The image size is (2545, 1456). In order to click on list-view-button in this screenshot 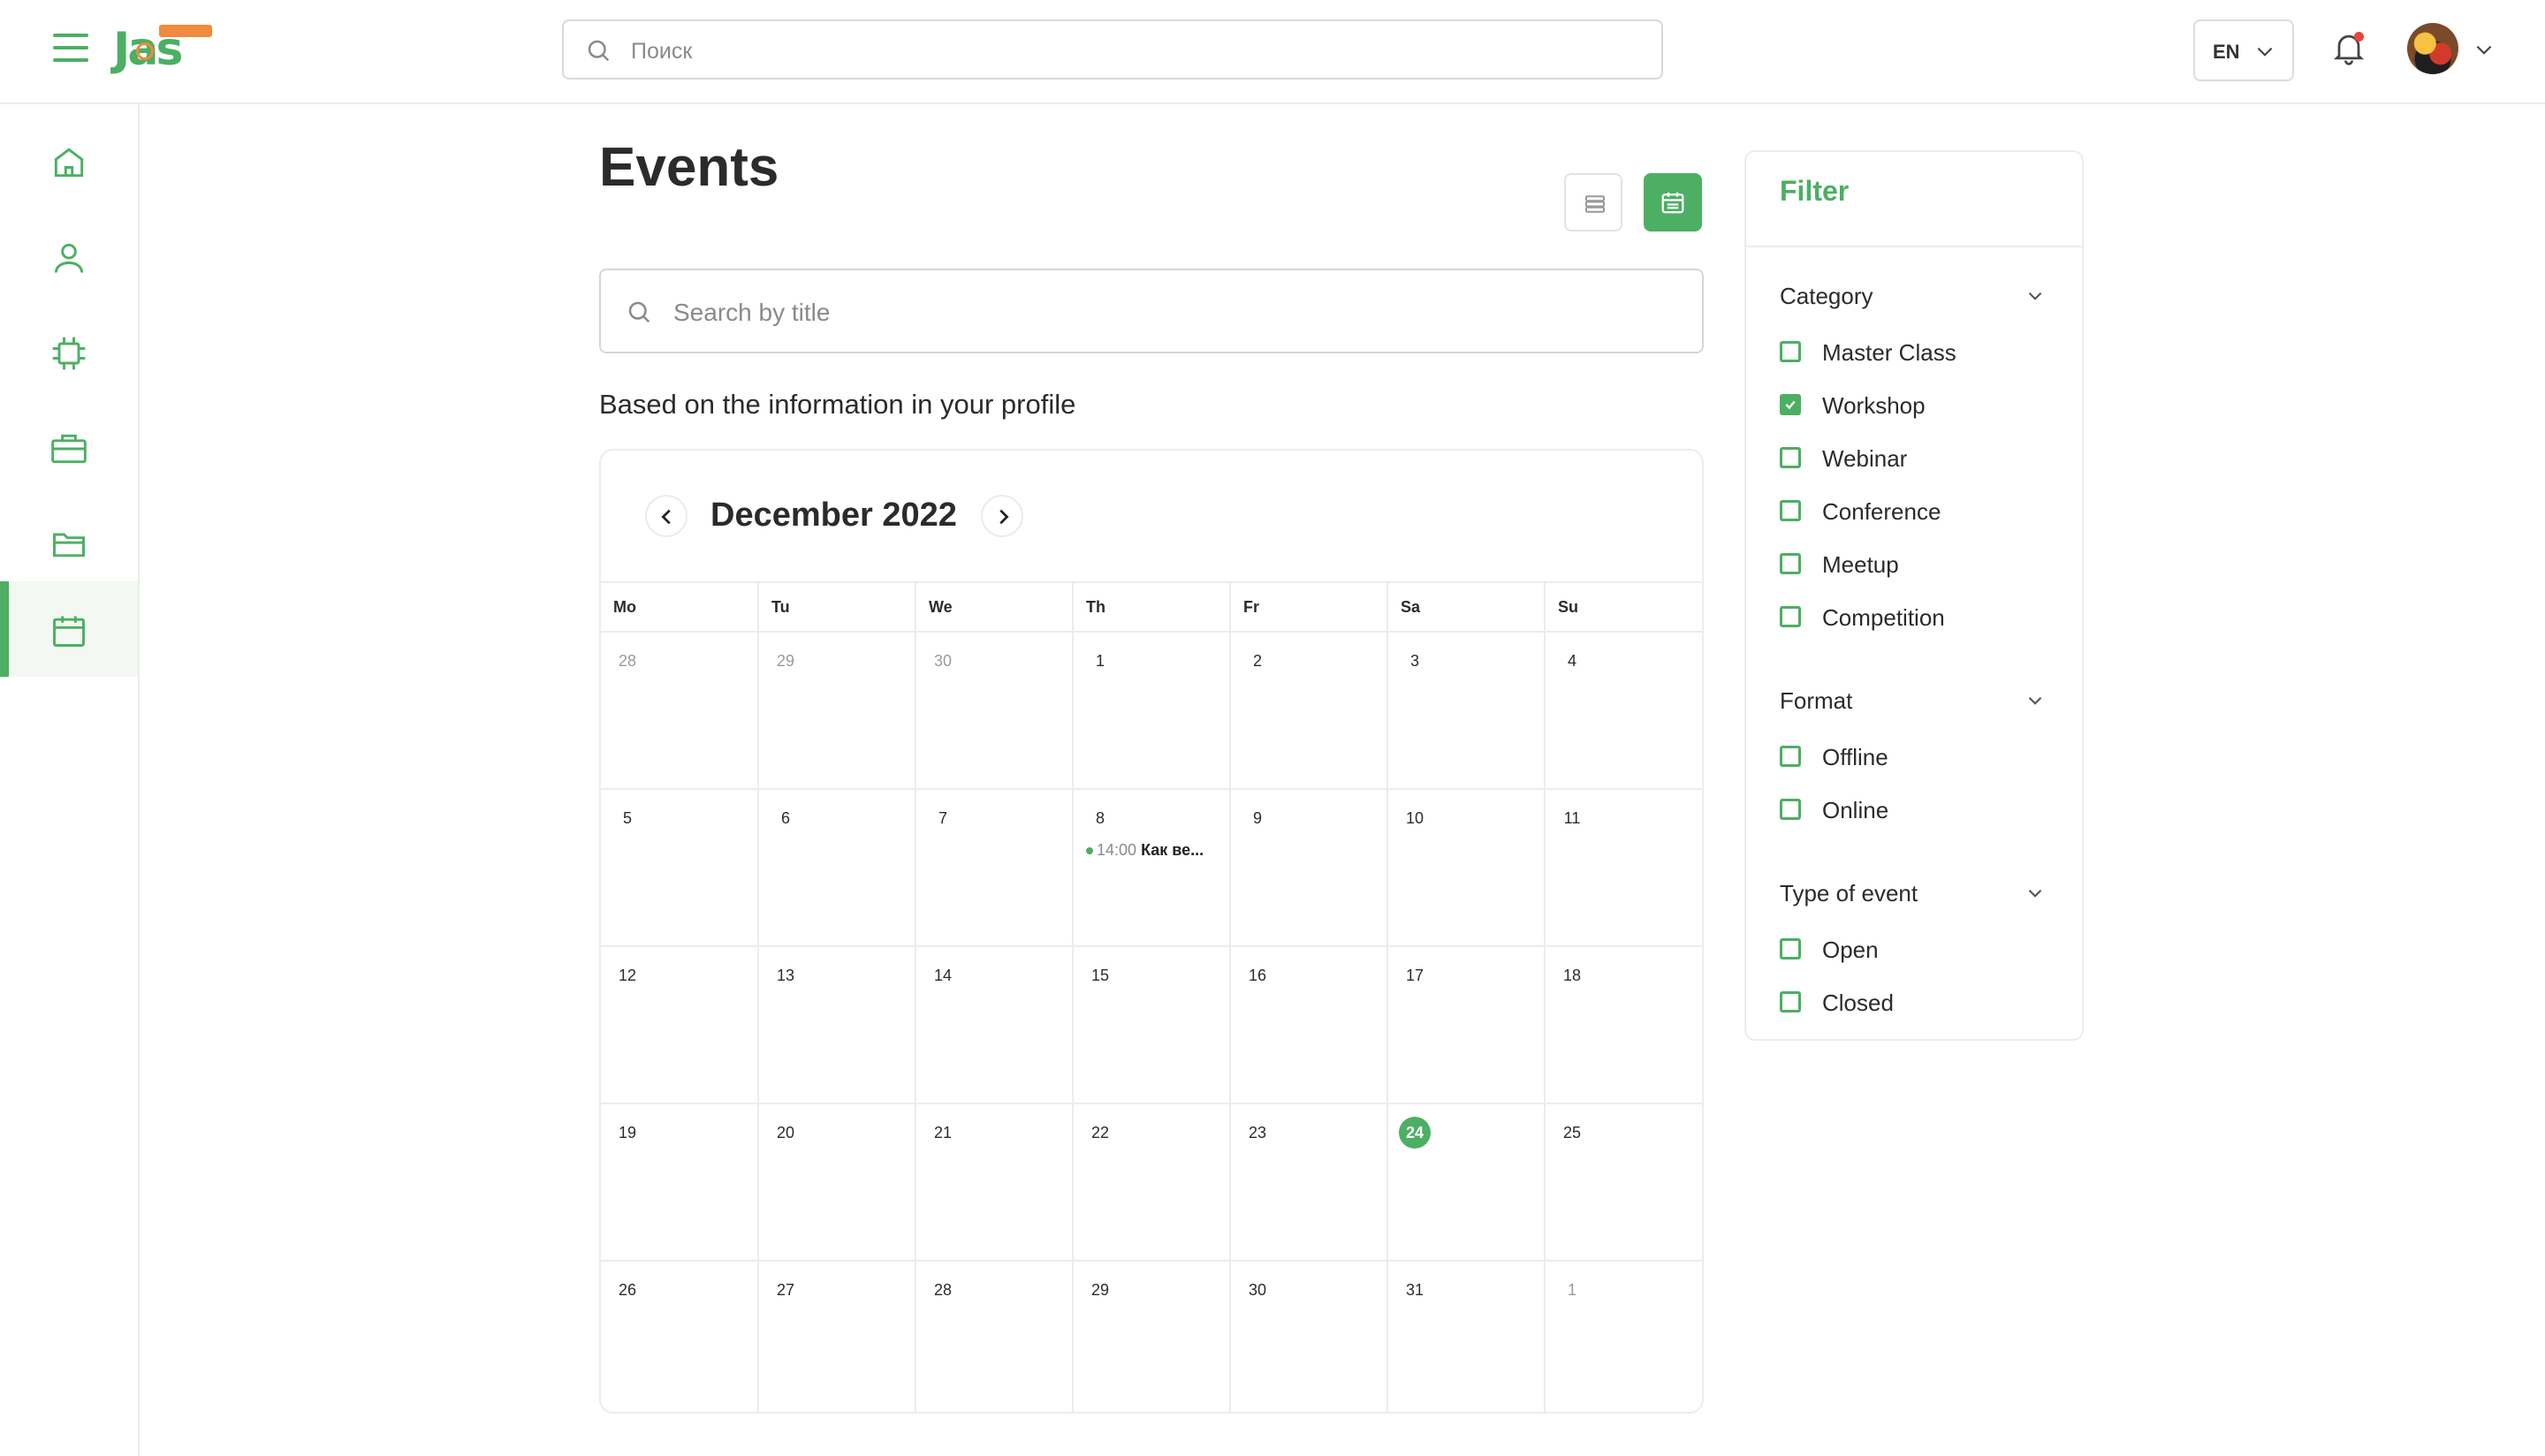, I will do `click(1593, 202)`.